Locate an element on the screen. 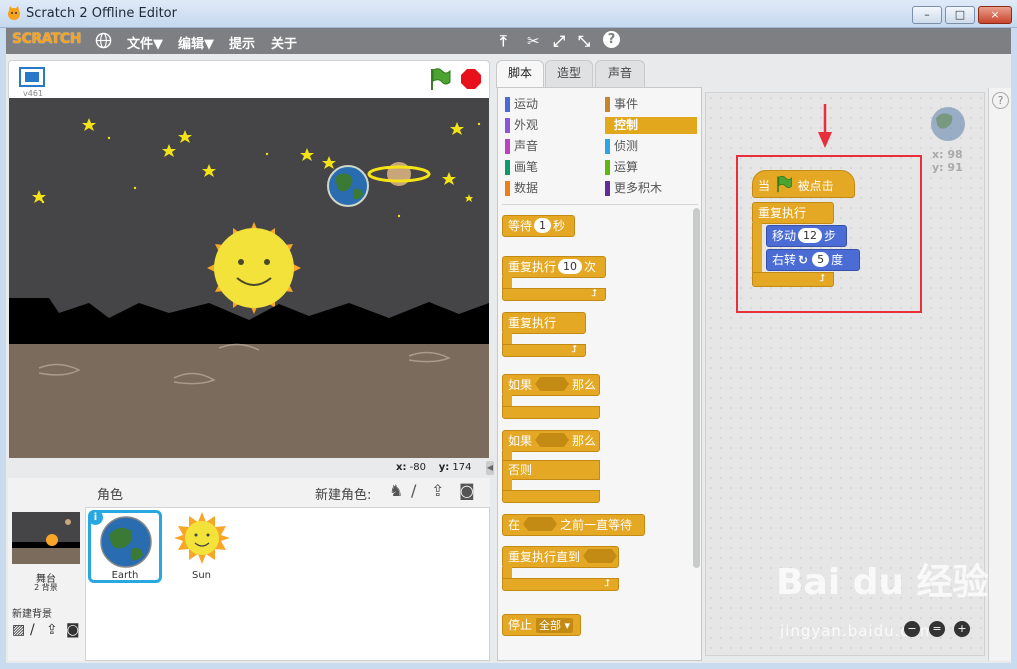 This screenshot has height=669, width=1017. tab-sounds: 声音 is located at coordinates (620, 73).